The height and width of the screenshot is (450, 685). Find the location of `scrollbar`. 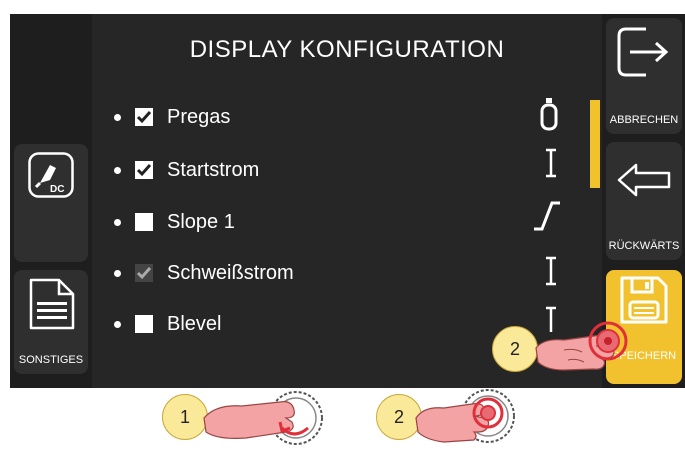

scrollbar is located at coordinates (595, 144).